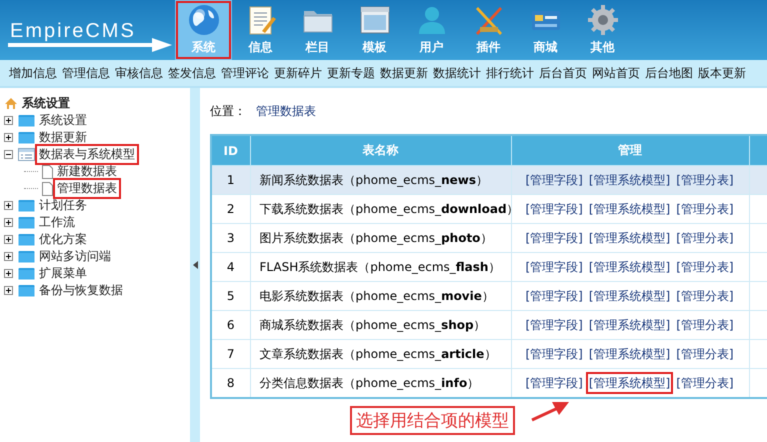 The width and height of the screenshot is (767, 442). What do you see at coordinates (722, 73) in the screenshot?
I see `toolbar-link: 版本更新` at bounding box center [722, 73].